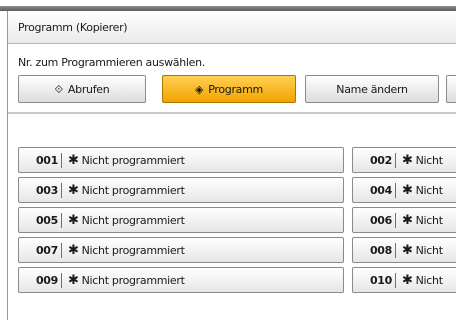 This screenshot has height=320, width=456. What do you see at coordinates (46, 160) in the screenshot?
I see `program-number: 001` at bounding box center [46, 160].